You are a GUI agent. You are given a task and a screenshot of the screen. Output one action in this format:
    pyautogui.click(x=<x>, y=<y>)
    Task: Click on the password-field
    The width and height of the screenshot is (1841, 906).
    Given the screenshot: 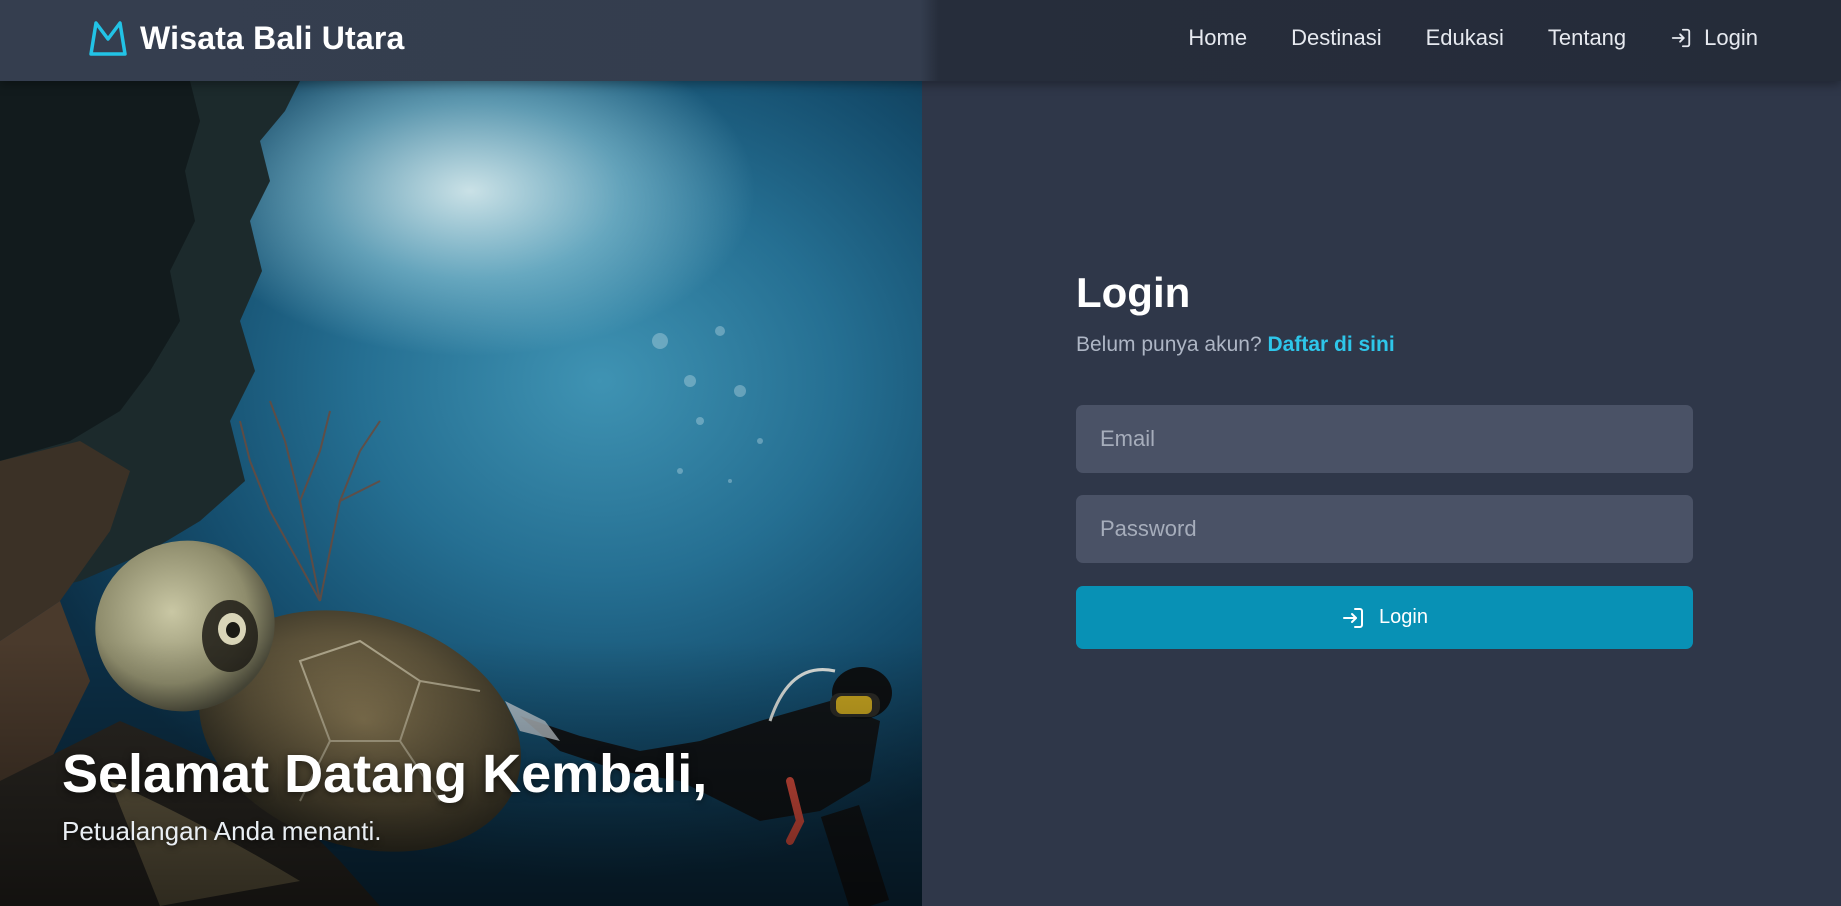 What is the action you would take?
    pyautogui.click(x=1384, y=529)
    